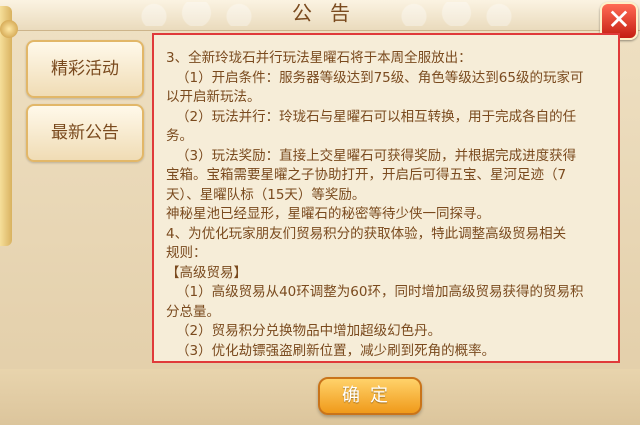 This screenshot has width=640, height=425. I want to click on sidebar: 精彩活动 最新公告, so click(86, 104).